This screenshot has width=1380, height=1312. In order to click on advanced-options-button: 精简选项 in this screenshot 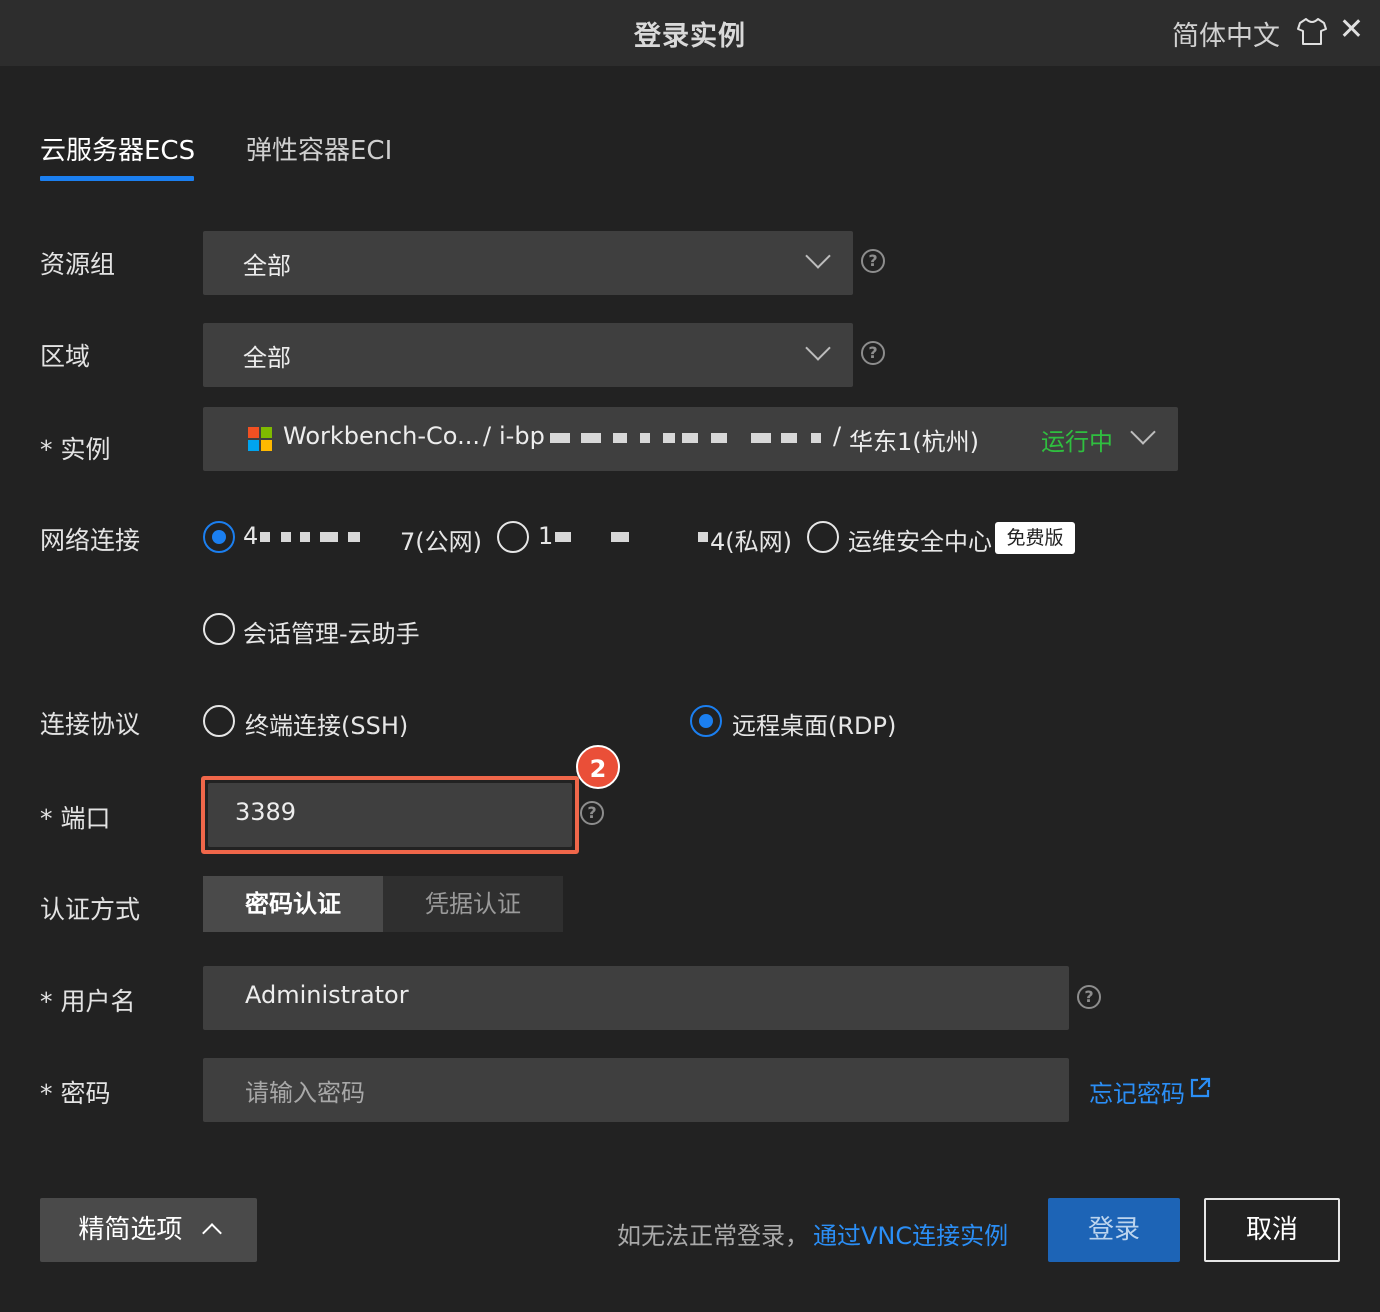, I will do `click(148, 1230)`.